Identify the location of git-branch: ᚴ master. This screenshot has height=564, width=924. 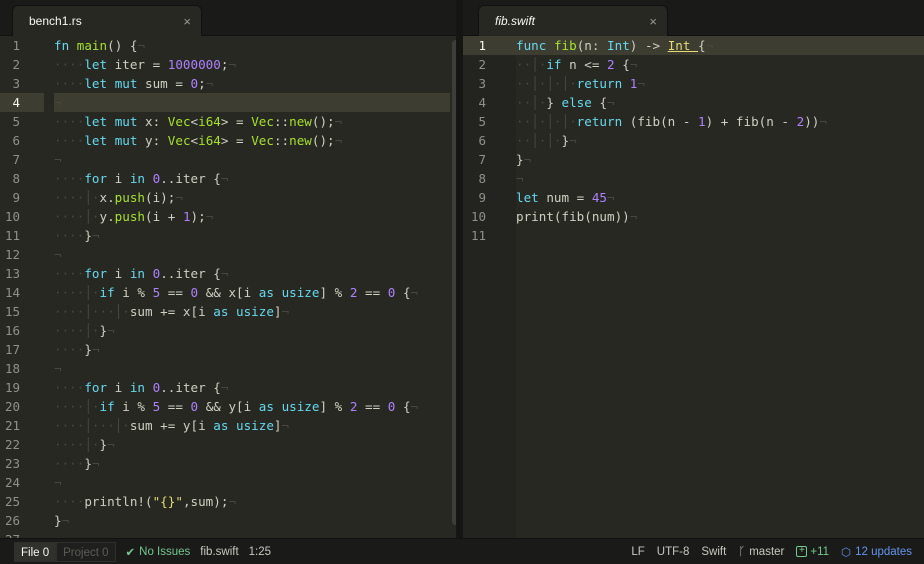
(761, 552).